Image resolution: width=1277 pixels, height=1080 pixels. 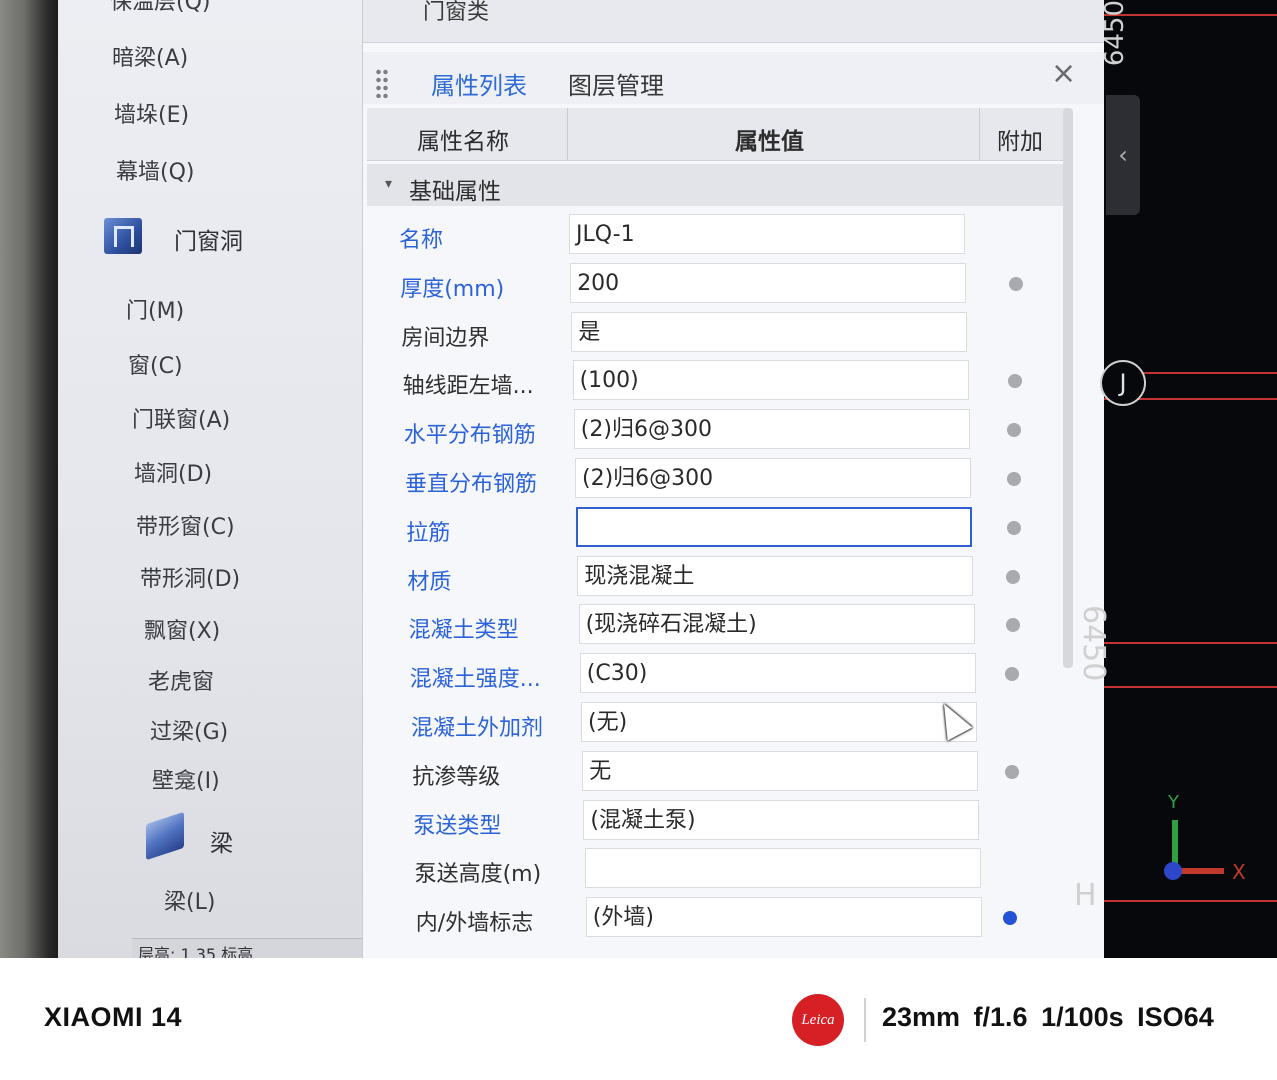 I want to click on property-value-field: 200, so click(x=768, y=282).